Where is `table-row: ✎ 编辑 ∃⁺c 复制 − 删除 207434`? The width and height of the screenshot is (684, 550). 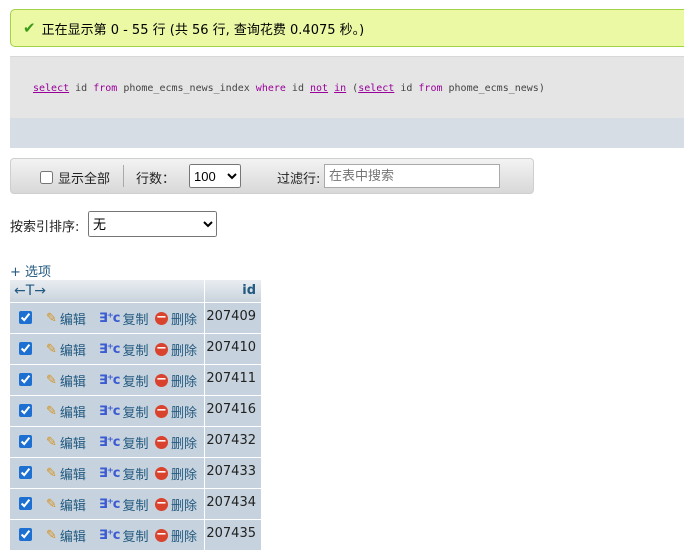 table-row: ✎ 编辑 ∃⁺c 复制 − 删除 207434 is located at coordinates (135, 503).